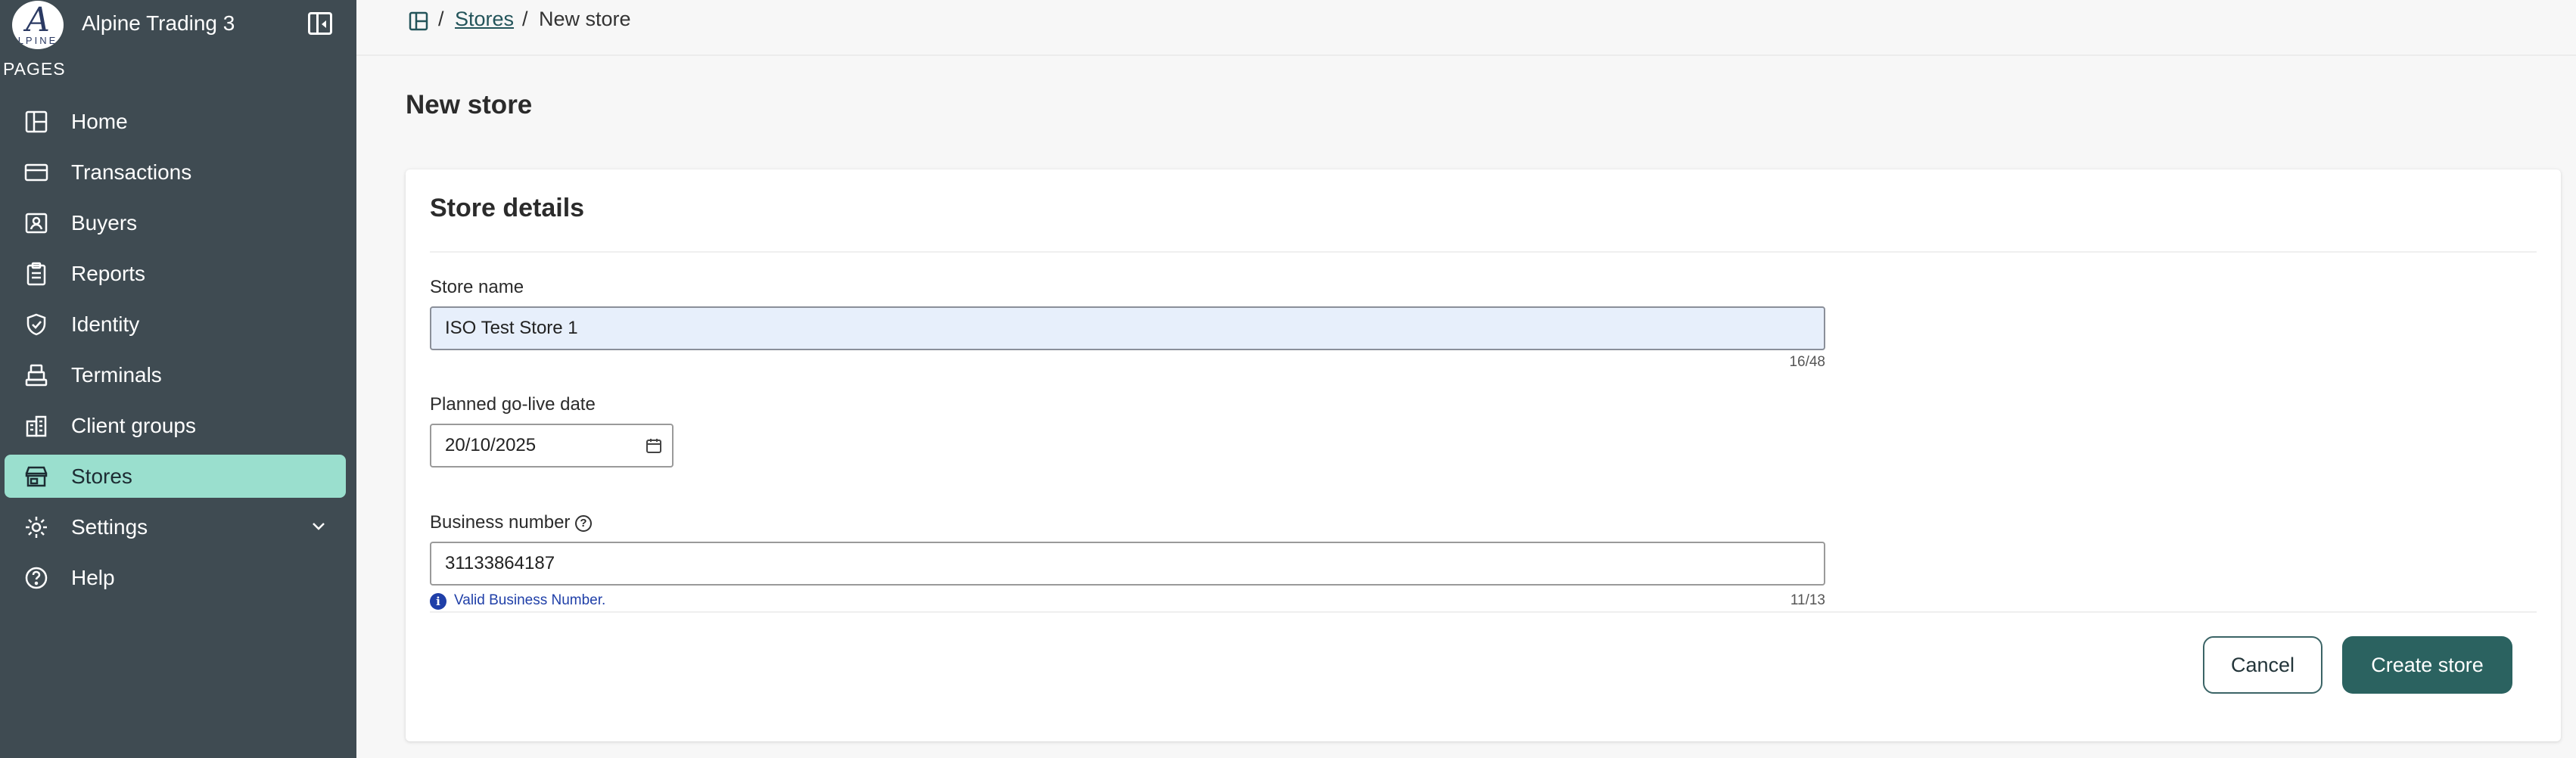 This screenshot has height=758, width=2576. I want to click on sidebar-item-label: Identity, so click(105, 324).